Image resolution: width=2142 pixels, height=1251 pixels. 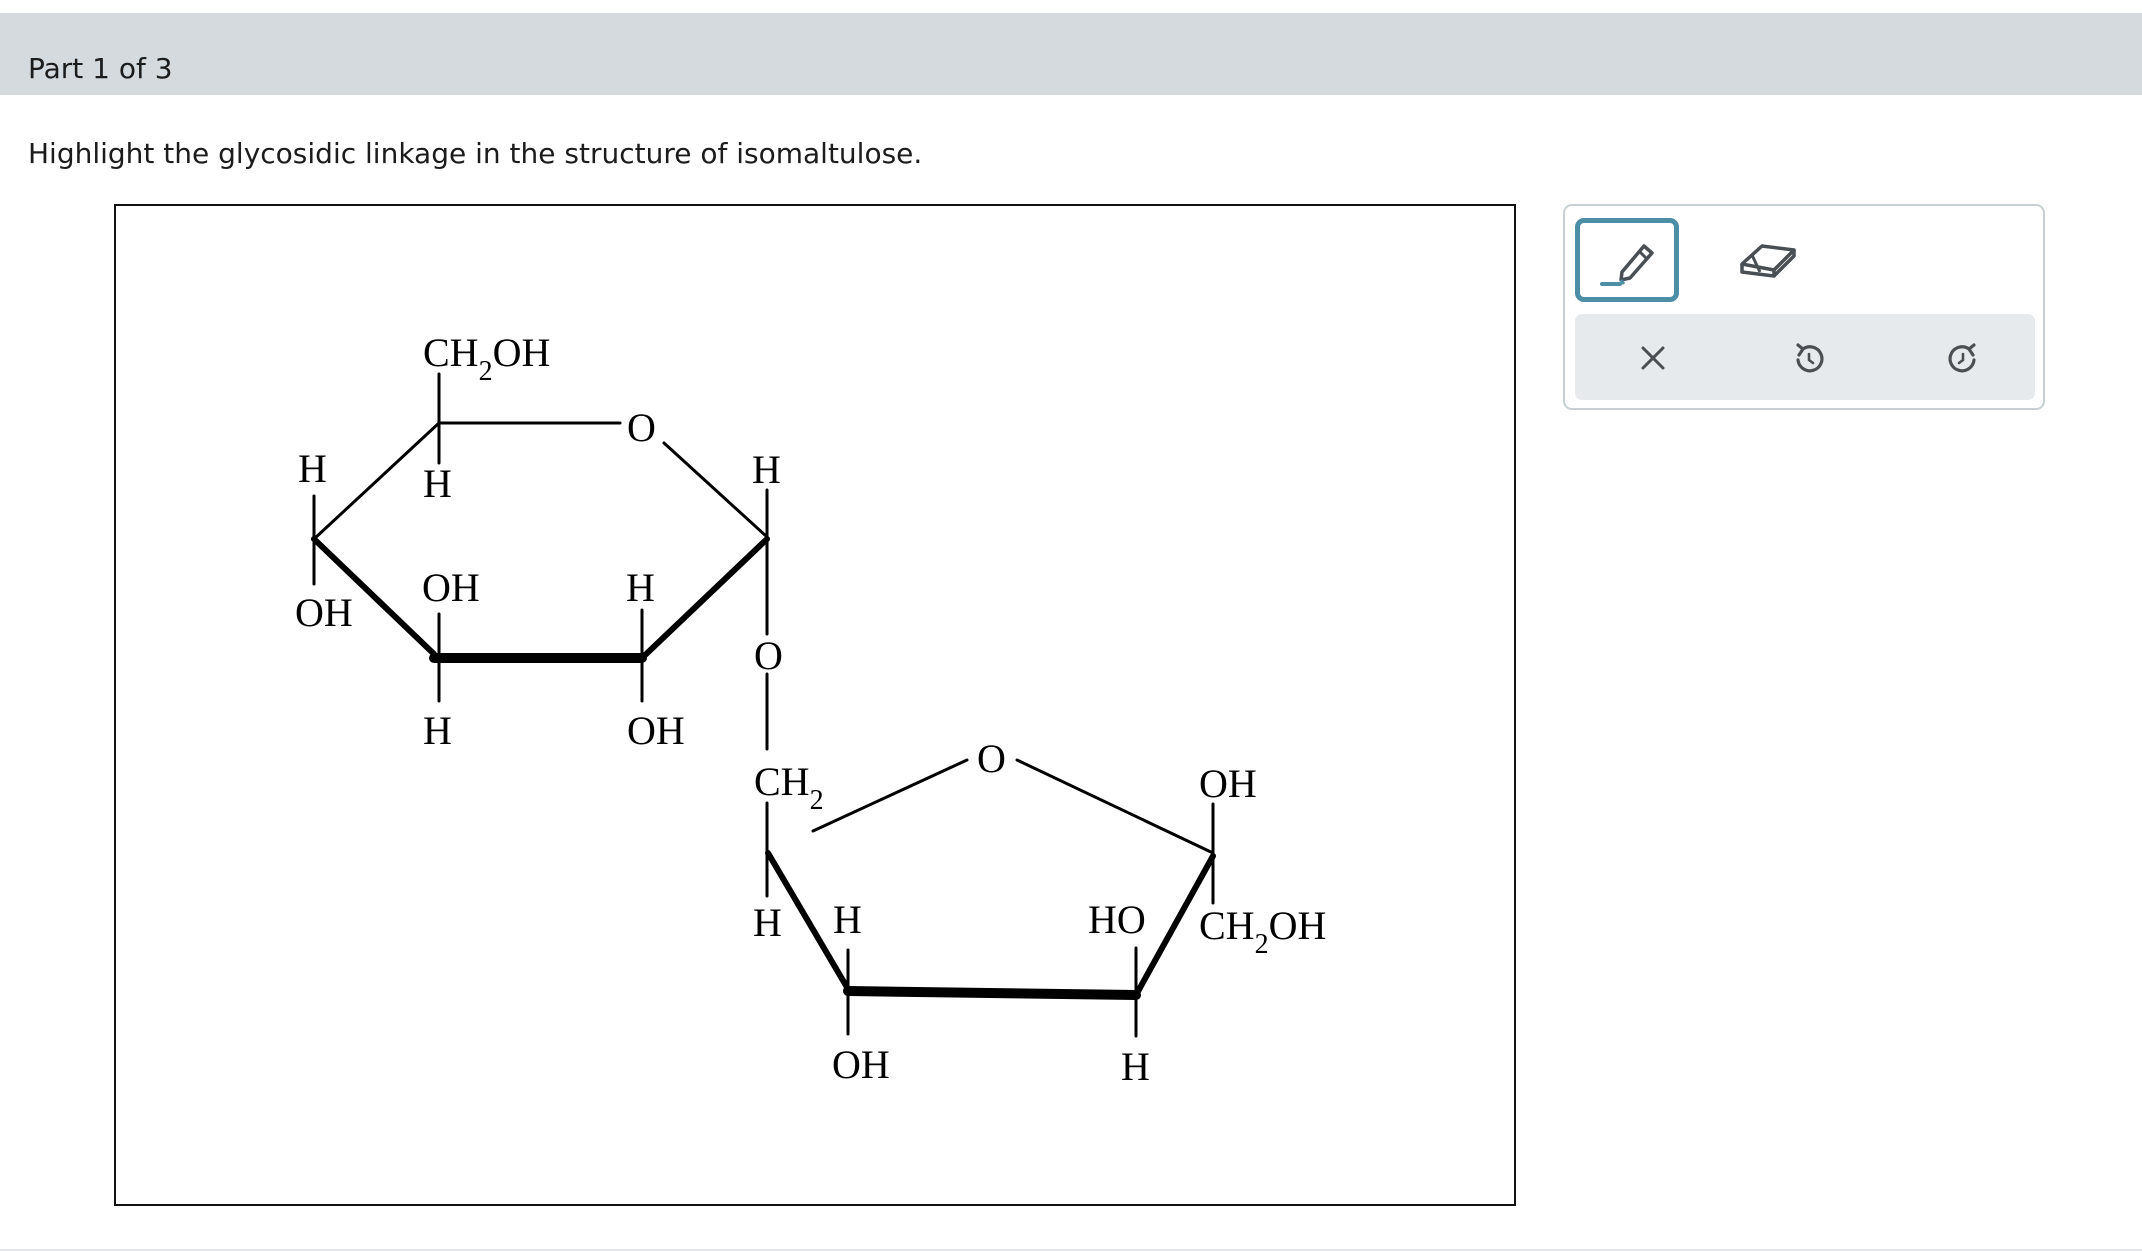 What do you see at coordinates (451, 587) in the screenshot?
I see `glucose-c3-oh-label: OH` at bounding box center [451, 587].